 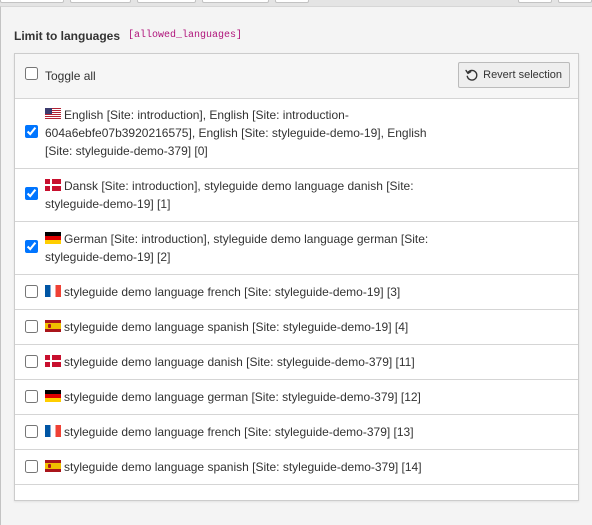 I want to click on toggle-all-checkbox, so click(x=31, y=73).